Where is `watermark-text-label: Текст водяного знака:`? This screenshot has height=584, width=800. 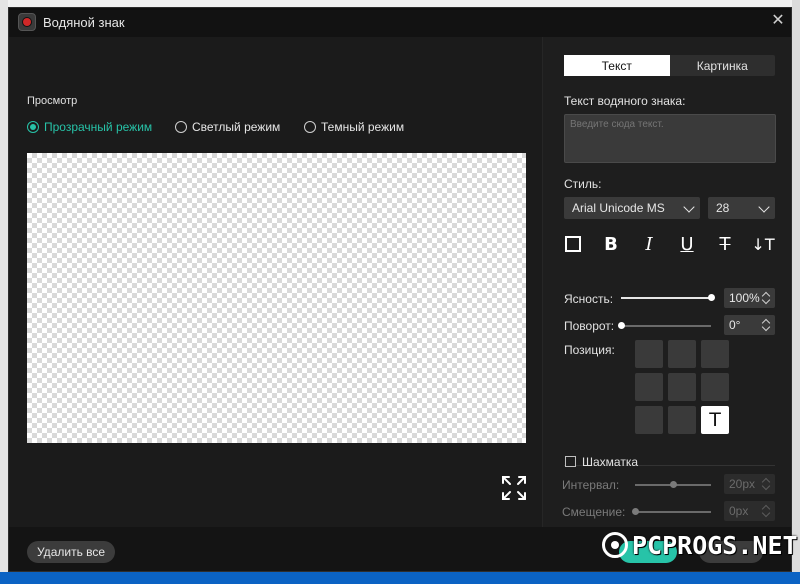 watermark-text-label: Текст водяного знака: is located at coordinates (625, 101).